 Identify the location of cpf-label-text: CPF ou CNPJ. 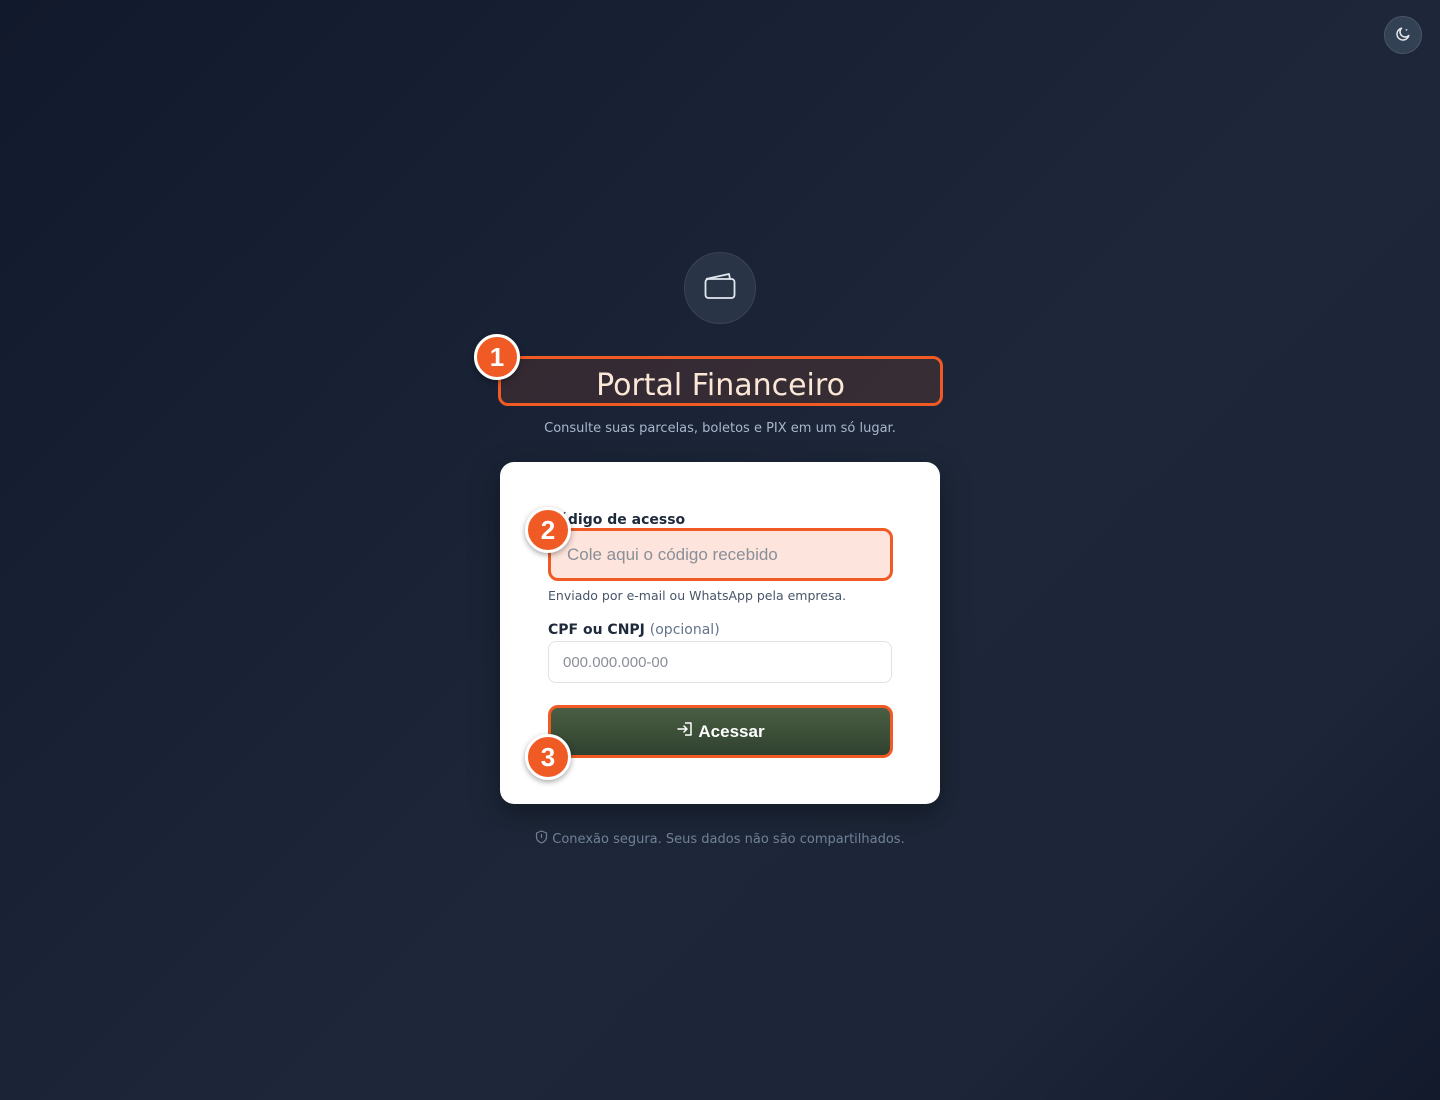
(596, 630).